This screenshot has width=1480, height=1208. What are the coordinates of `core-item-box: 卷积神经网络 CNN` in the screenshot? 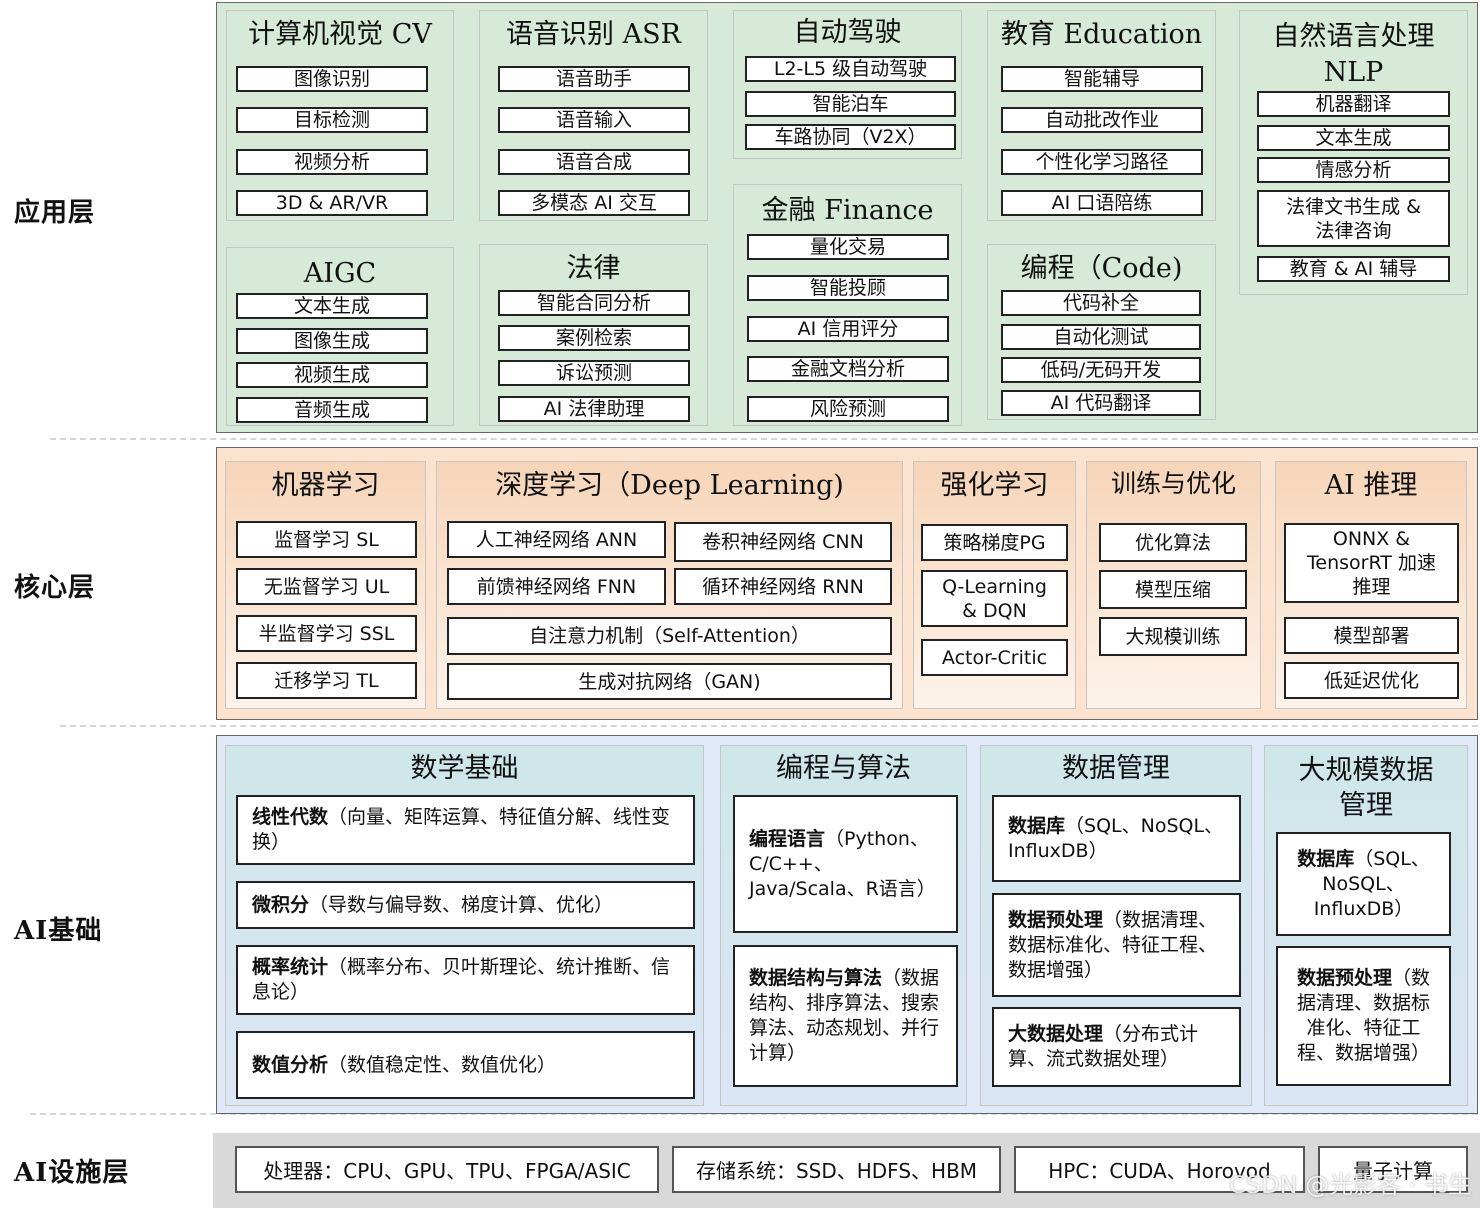 It's located at (783, 542).